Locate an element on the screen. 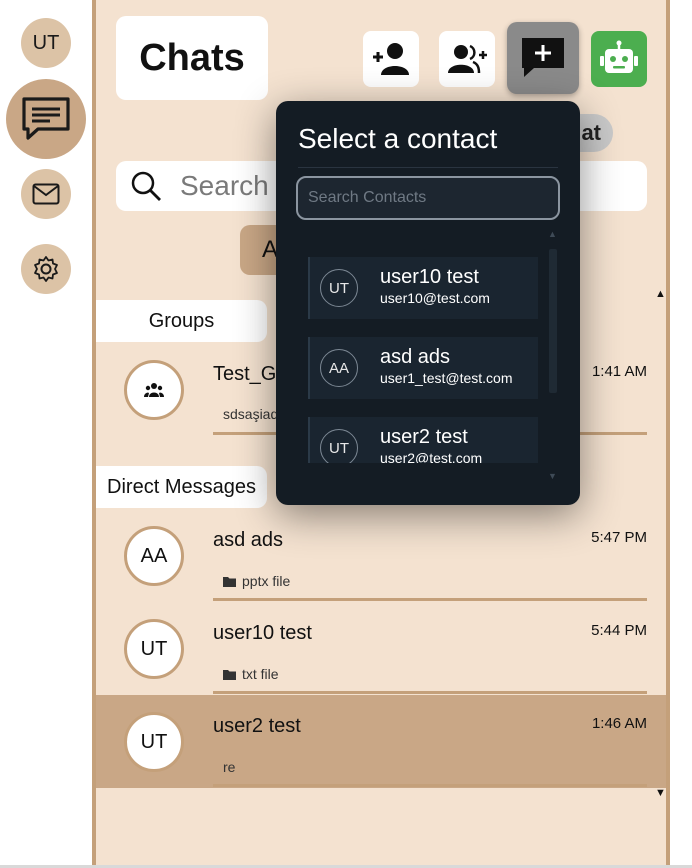  group-avatar is located at coordinates (154, 390).